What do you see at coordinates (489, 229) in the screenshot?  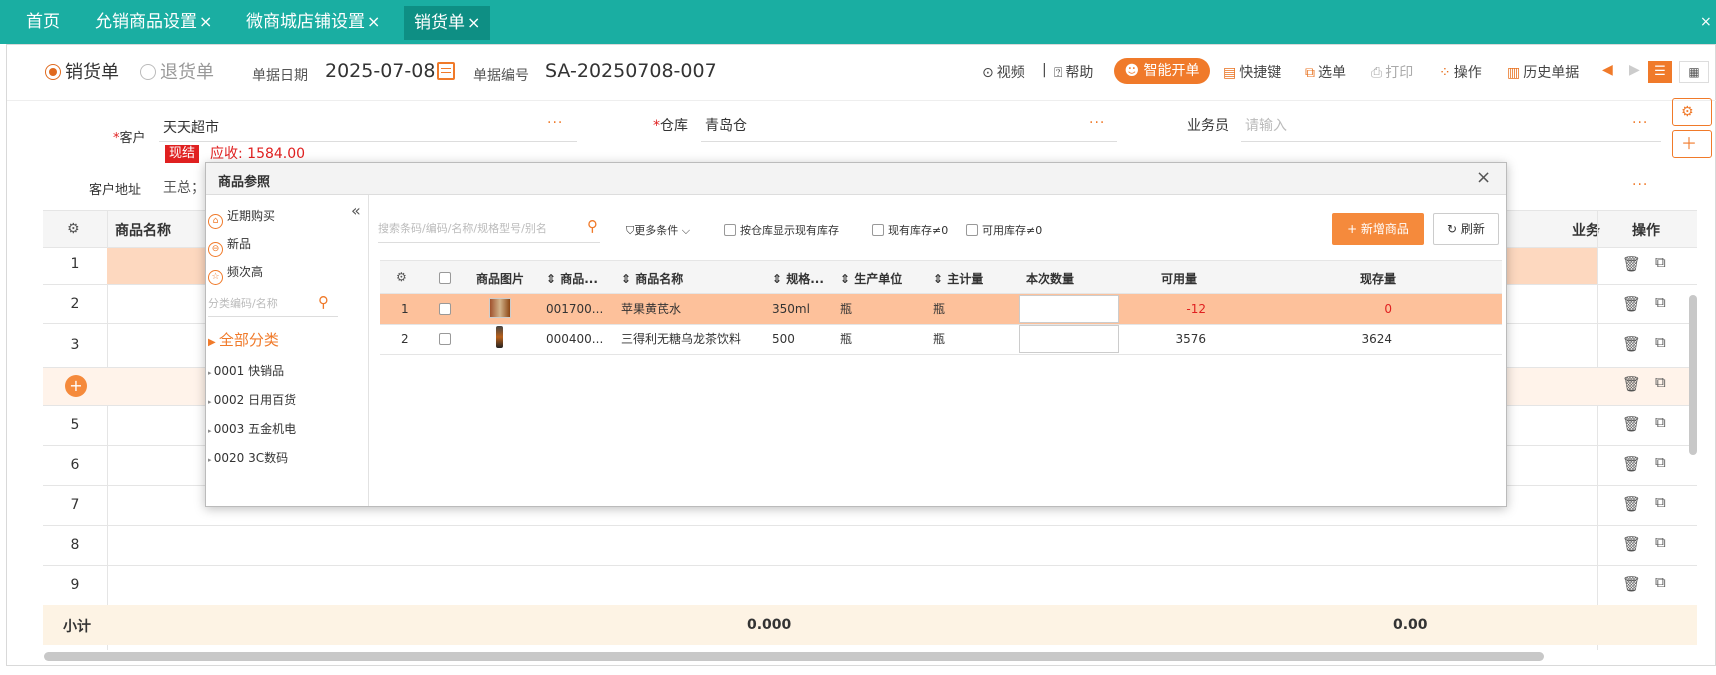 I see `product-search-input: 搜索条码/编码/名称/规格型号/别名` at bounding box center [489, 229].